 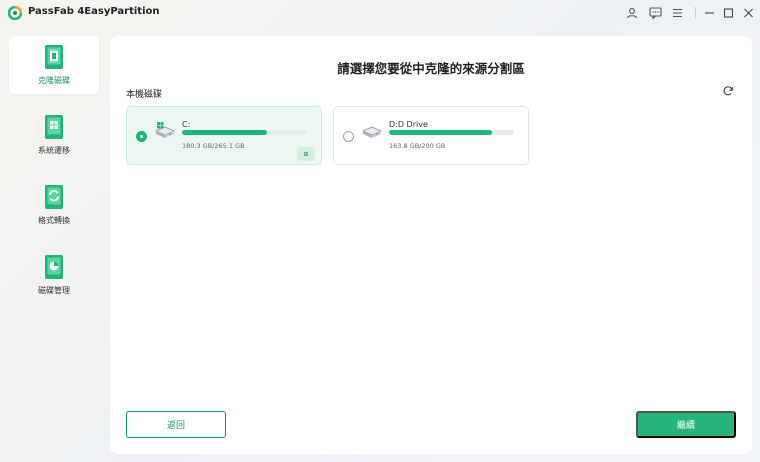 What do you see at coordinates (15, 13) in the screenshot?
I see `app-logo-icon` at bounding box center [15, 13].